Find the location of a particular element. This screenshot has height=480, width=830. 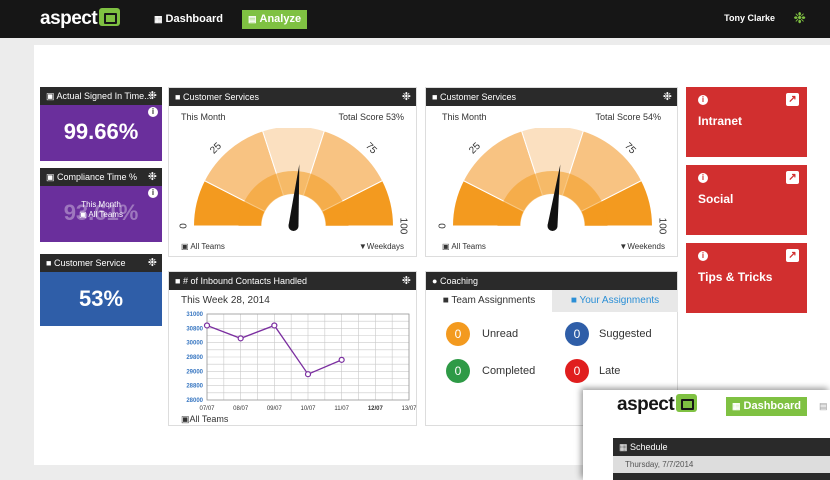

overlay-nav-dashboard: ▦ Dashboard is located at coordinates (766, 406).